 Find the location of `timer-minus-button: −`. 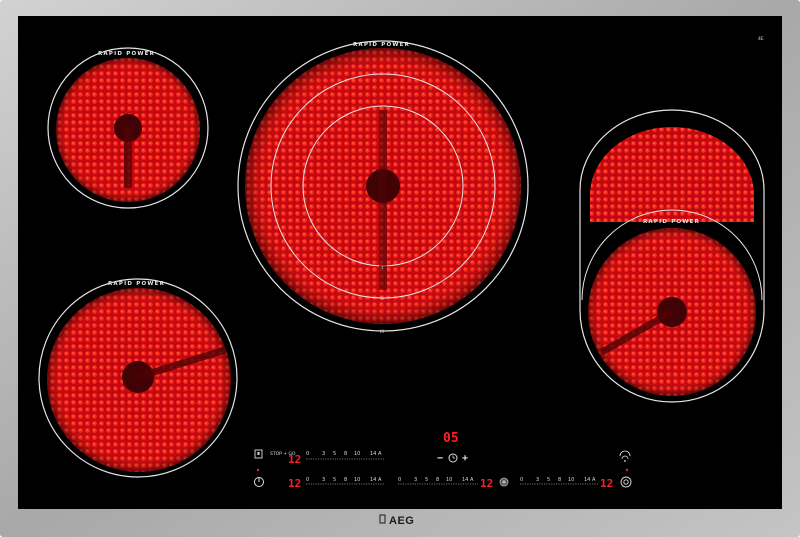

timer-minus-button: − is located at coordinates (440, 458).